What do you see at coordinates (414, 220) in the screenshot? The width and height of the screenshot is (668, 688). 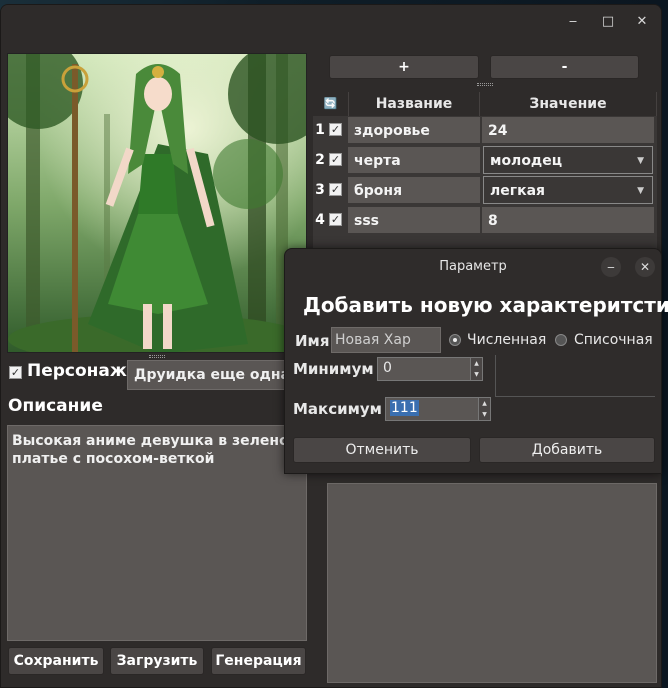 I see `row-name-cell: sss` at bounding box center [414, 220].